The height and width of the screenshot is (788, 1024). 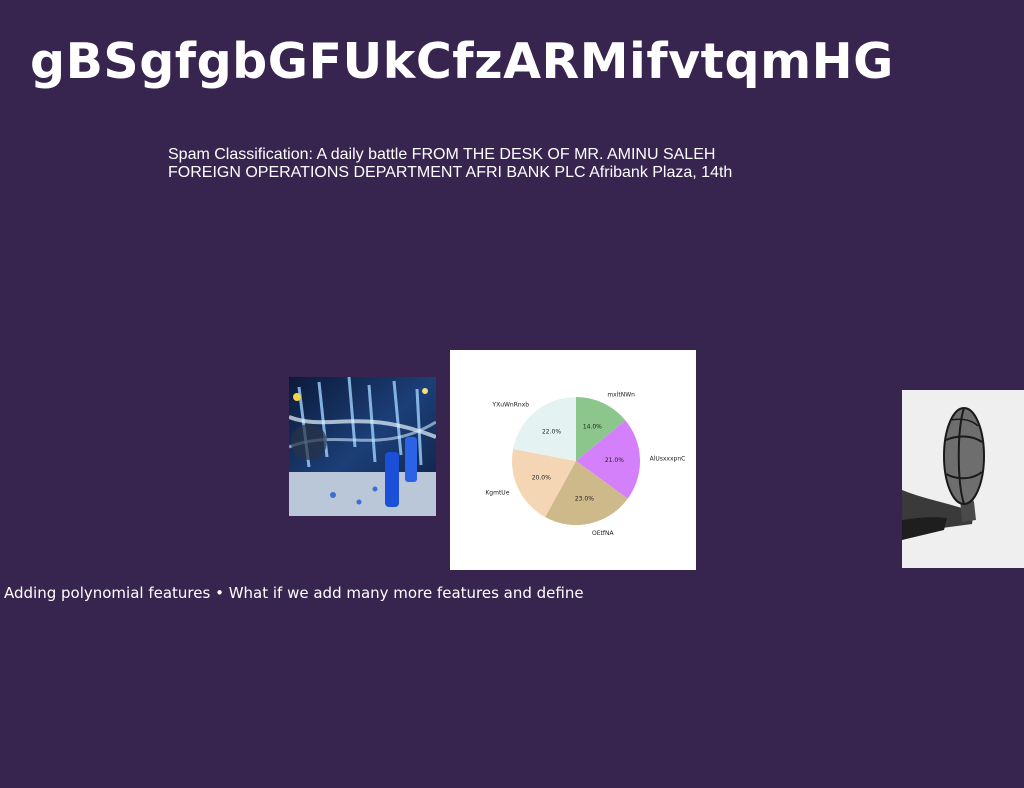 I want to click on slide-title: gBSgfgbGFUkCfzARMifvtqmHG, so click(x=462, y=61).